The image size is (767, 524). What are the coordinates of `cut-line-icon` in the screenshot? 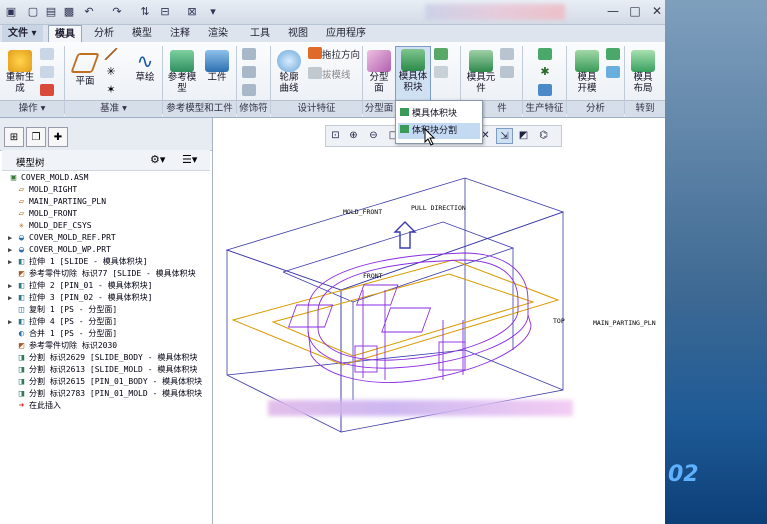 It's located at (315, 73).